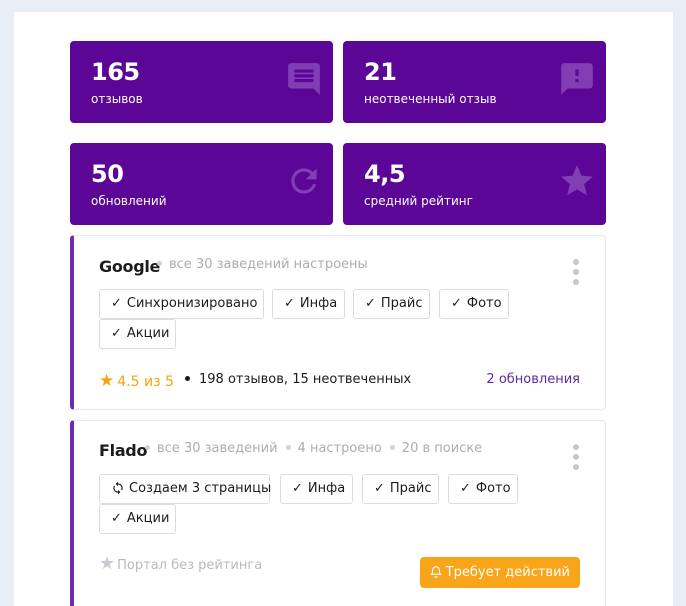 This screenshot has width=686, height=606. Describe the element at coordinates (442, 448) in the screenshot. I see `meta-item: 20 в поиске` at that location.